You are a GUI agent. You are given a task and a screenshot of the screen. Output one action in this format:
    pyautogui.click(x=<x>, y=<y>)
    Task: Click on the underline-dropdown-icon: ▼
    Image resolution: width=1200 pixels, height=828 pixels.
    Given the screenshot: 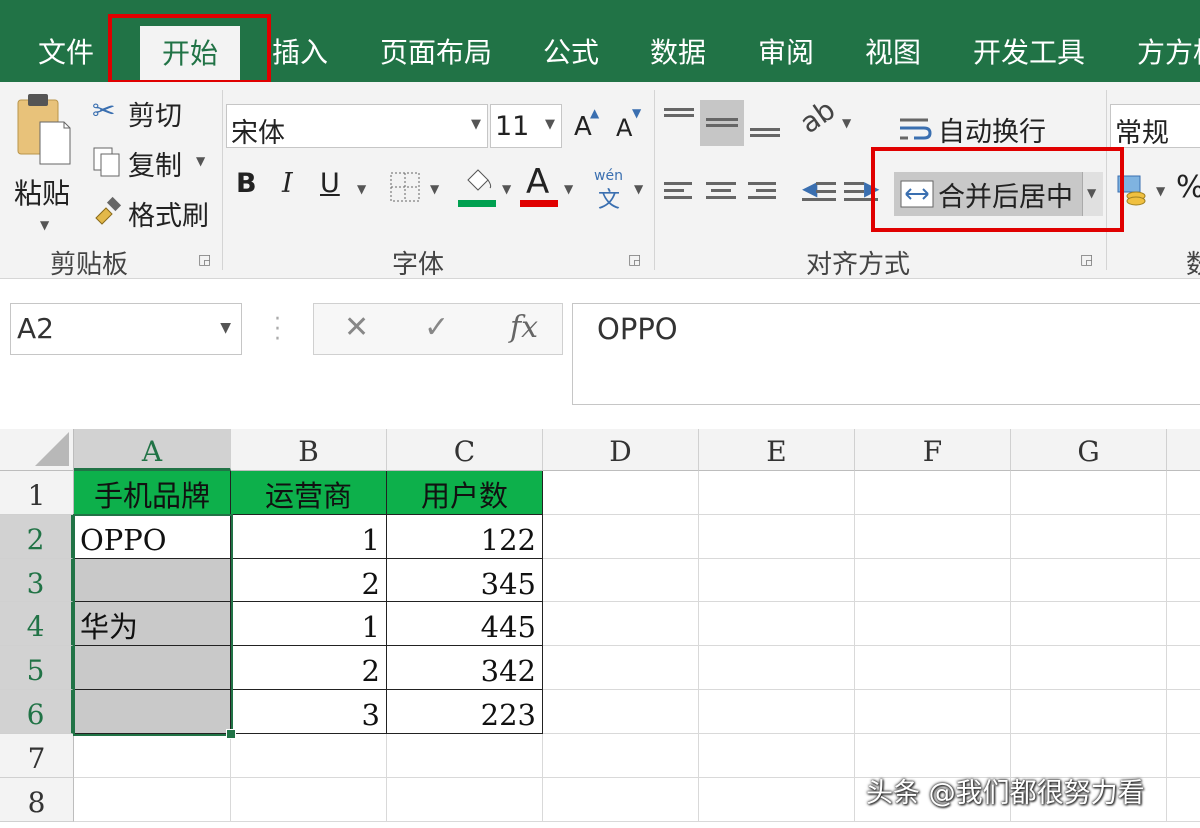 What is the action you would take?
    pyautogui.click(x=361, y=189)
    